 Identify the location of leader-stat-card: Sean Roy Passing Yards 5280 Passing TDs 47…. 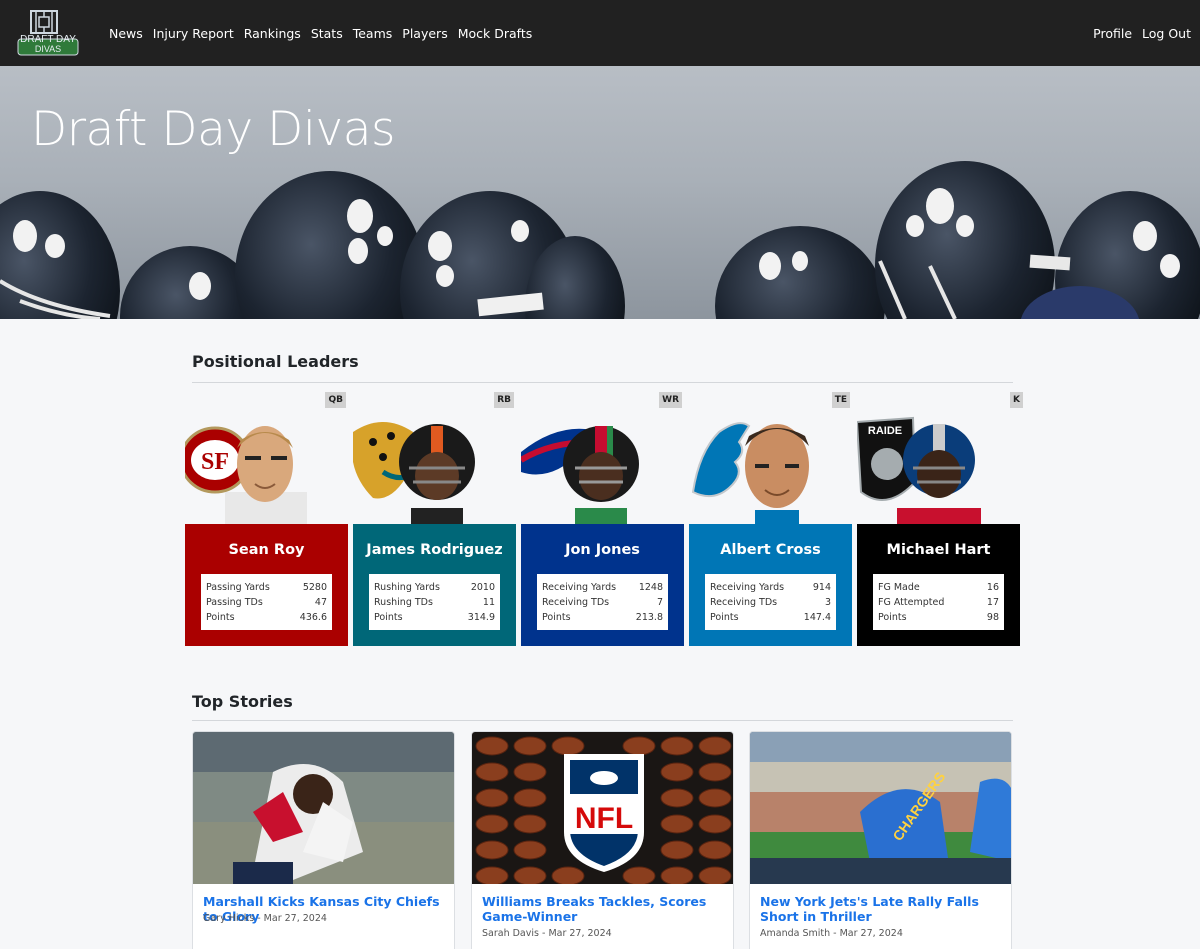
(266, 585).